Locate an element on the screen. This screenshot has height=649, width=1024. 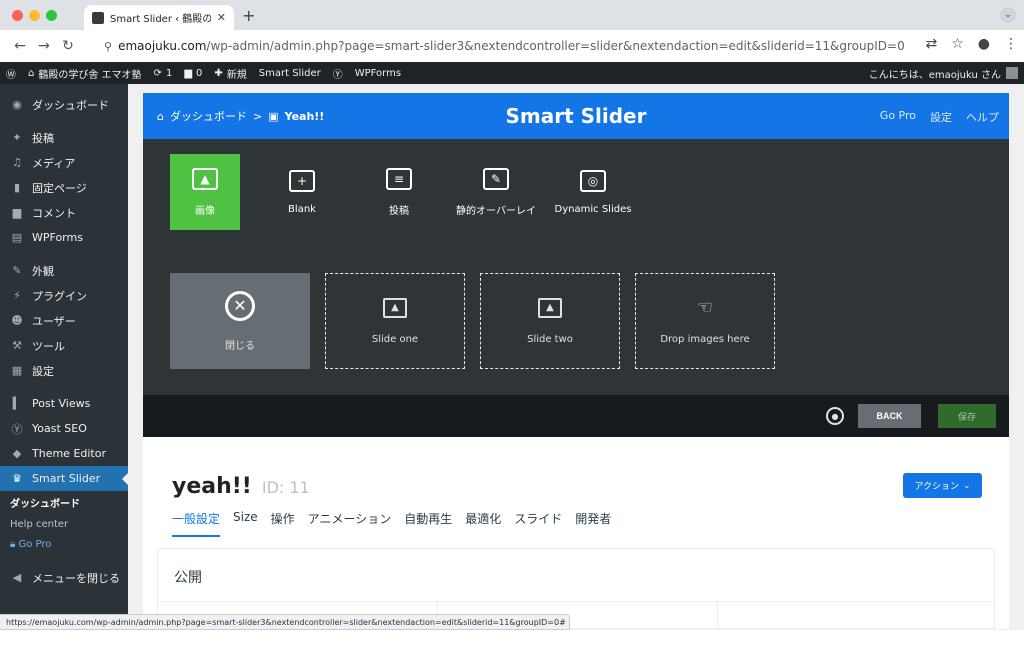
sidebar-item-pages: ▮ 固定ページ is located at coordinates (64, 187).